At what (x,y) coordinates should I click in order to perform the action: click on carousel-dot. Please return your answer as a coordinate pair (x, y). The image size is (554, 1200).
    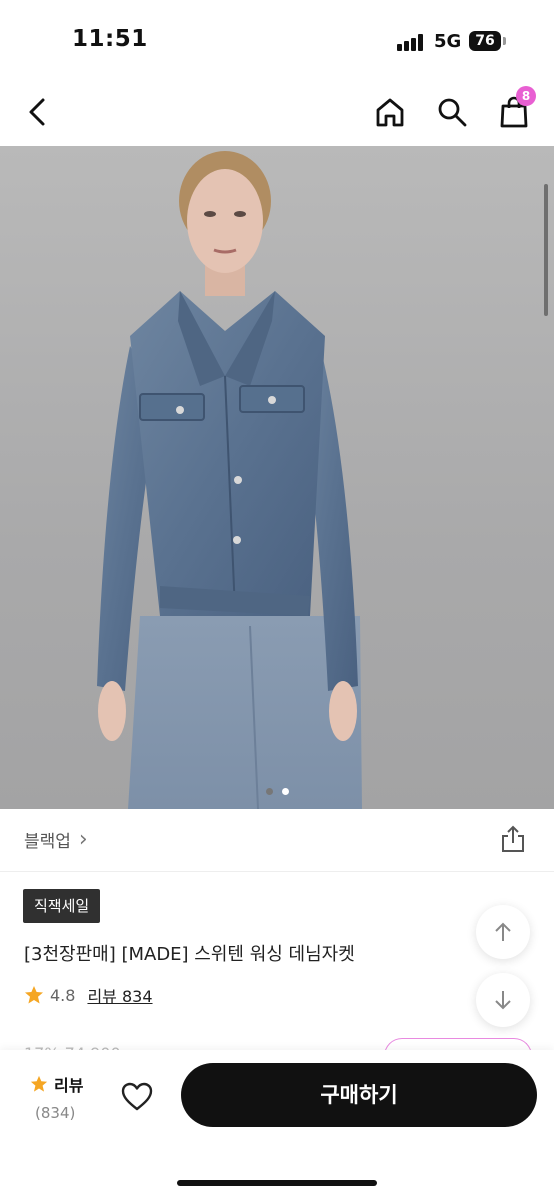
    Looking at the image, I should click on (269, 791).